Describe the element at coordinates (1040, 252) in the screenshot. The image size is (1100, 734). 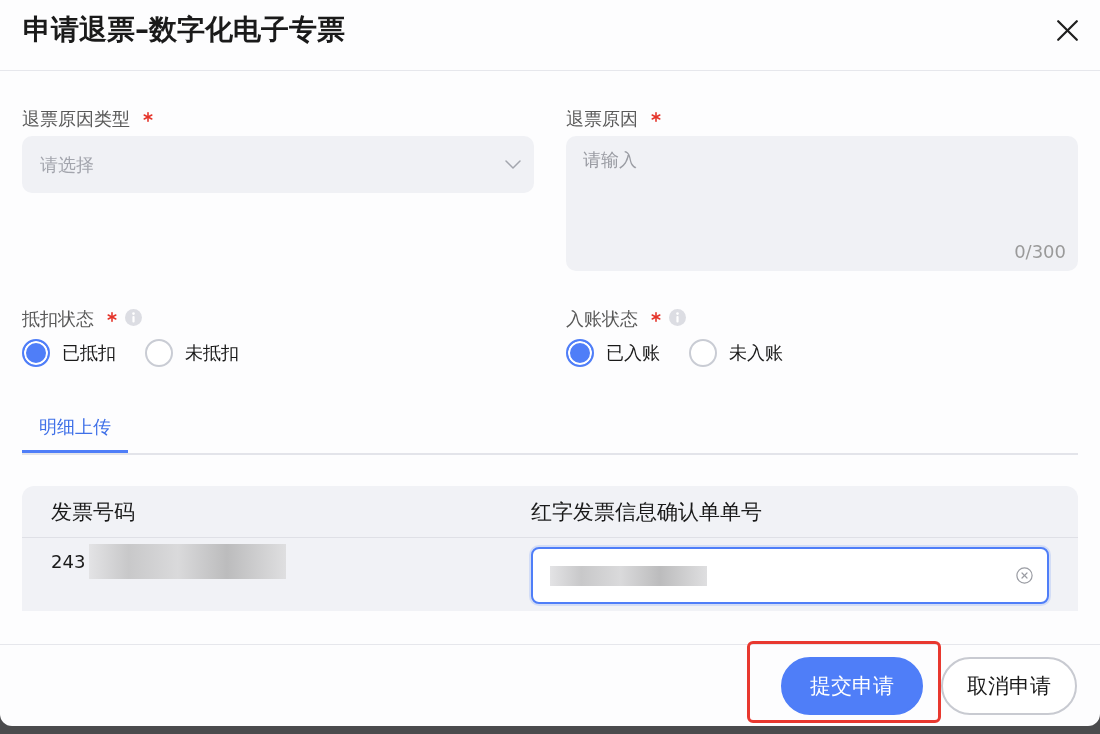
I see `char-counter: 0/300` at that location.